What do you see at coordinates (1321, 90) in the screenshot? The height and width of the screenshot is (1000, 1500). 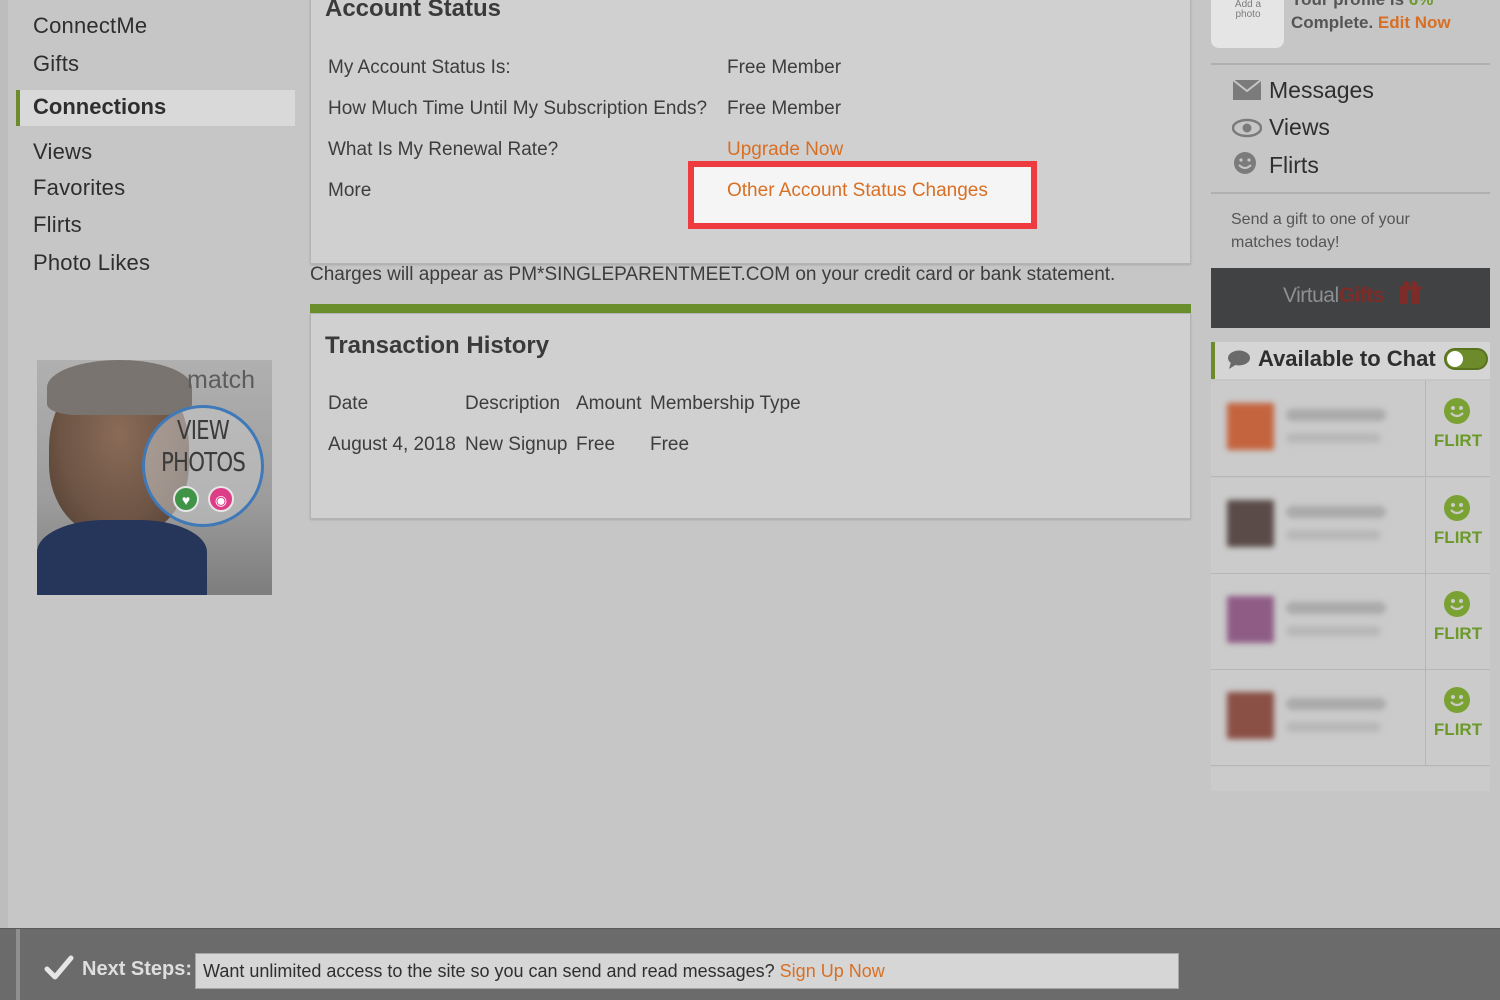 I see `right-menu-messages: Messages` at bounding box center [1321, 90].